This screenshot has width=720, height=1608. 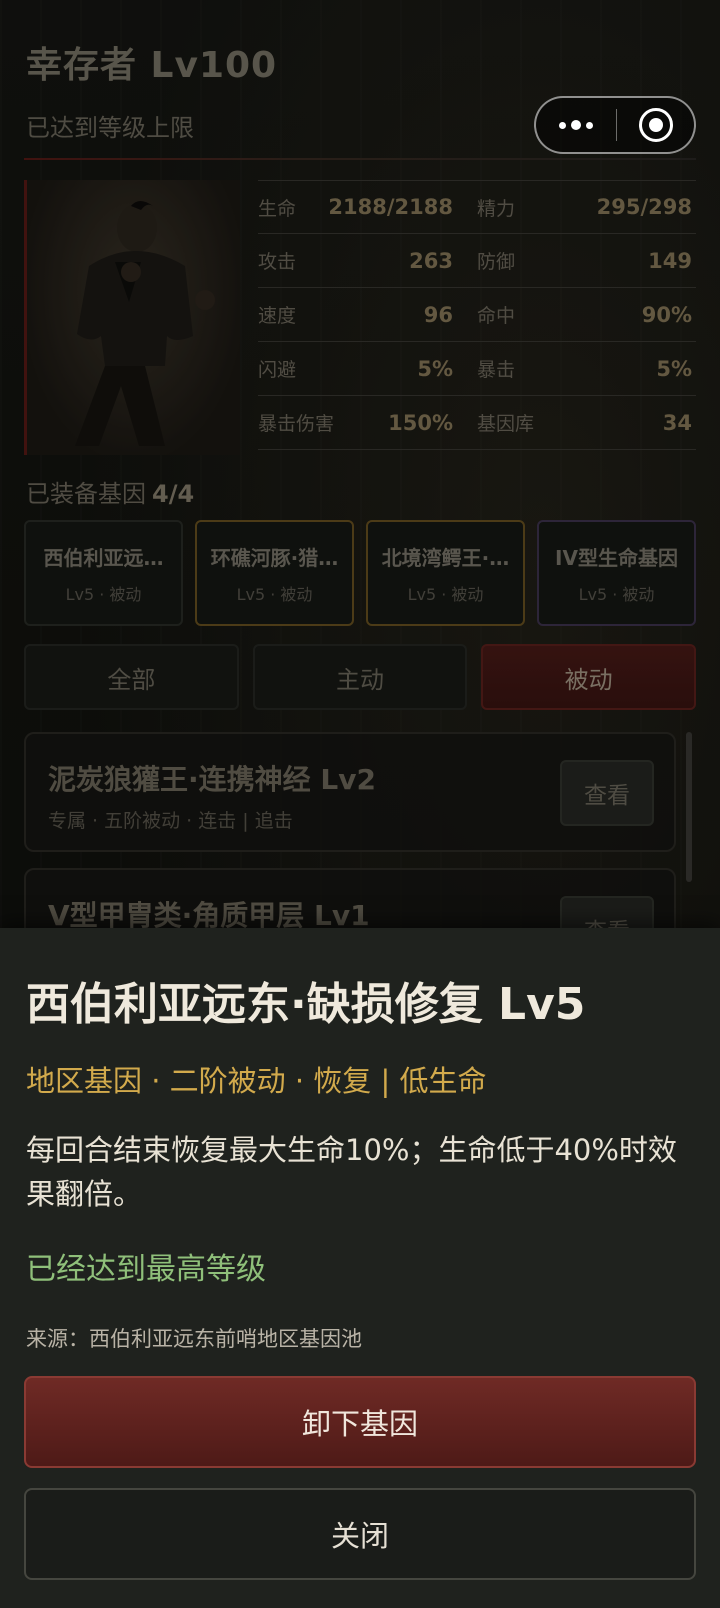 What do you see at coordinates (496, 316) in the screenshot?
I see `stat-label: 命中` at bounding box center [496, 316].